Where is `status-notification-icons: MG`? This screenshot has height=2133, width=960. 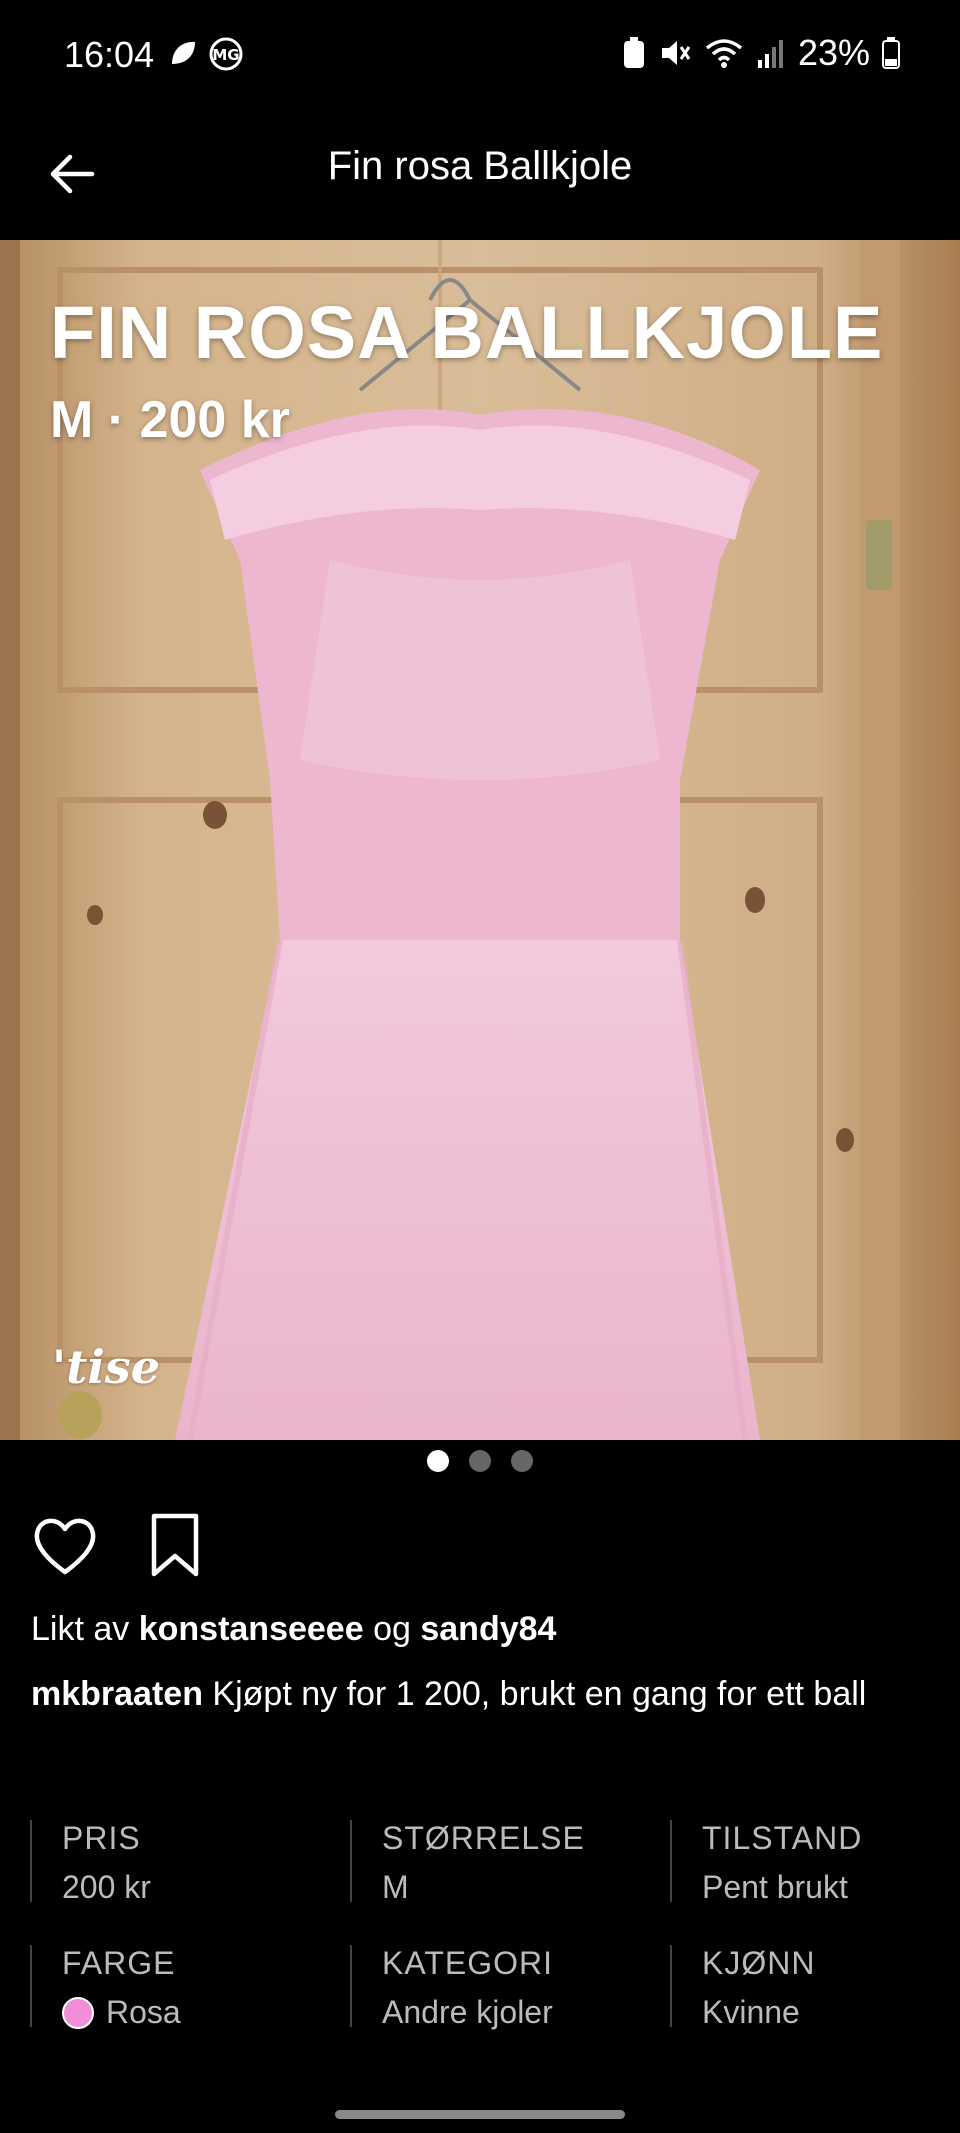
status-notification-icons: MG is located at coordinates (205, 54).